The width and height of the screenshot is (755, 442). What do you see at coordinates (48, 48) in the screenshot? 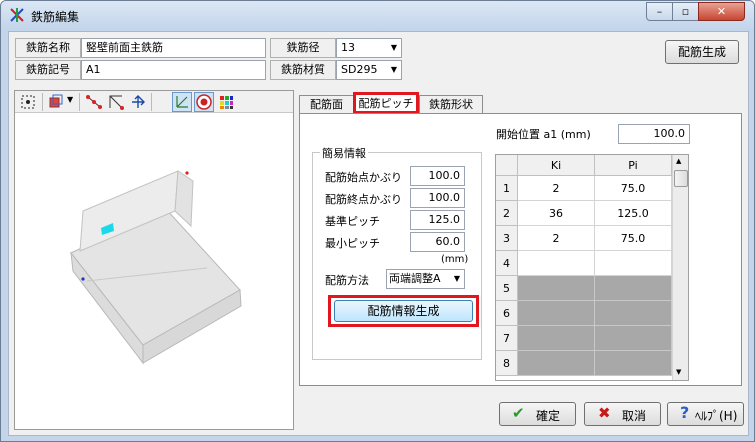
I see `rebar-name-label: 鉄筋名称` at bounding box center [48, 48].